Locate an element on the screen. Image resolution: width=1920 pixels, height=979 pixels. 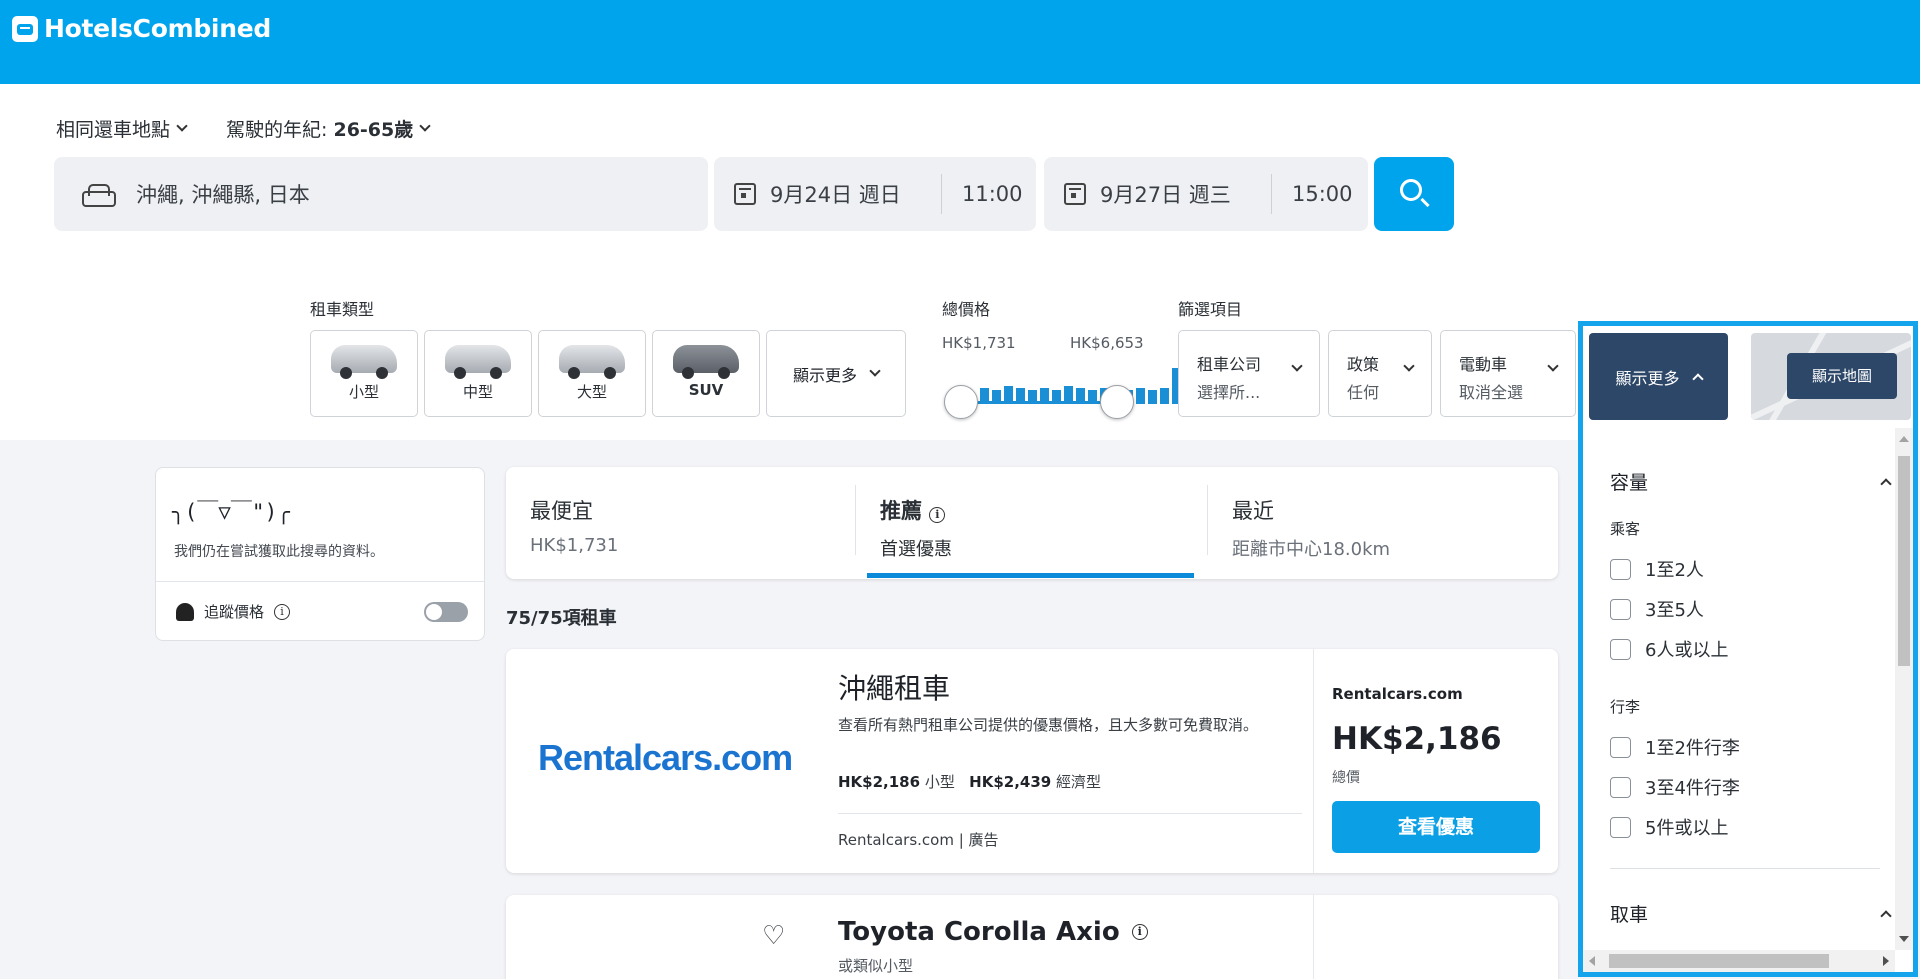
bell-icon is located at coordinates (185, 611).